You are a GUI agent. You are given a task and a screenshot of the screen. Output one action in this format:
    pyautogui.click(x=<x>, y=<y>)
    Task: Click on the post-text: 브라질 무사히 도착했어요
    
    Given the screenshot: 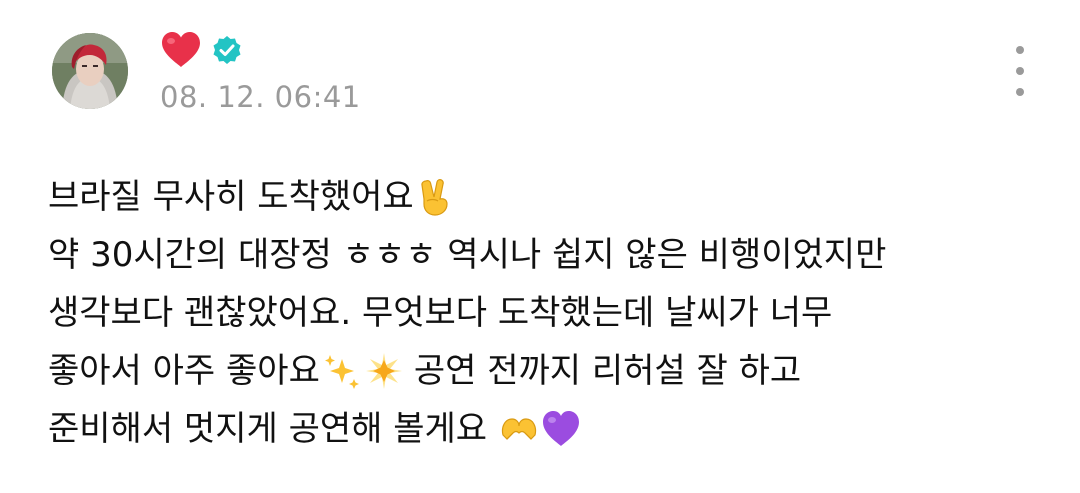 What is the action you would take?
    pyautogui.click(x=231, y=197)
    